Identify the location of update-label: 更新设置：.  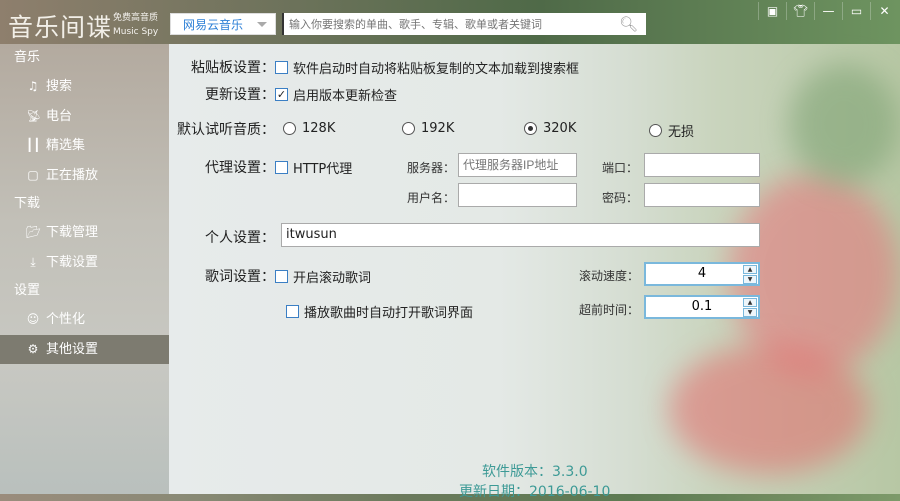
(240, 95).